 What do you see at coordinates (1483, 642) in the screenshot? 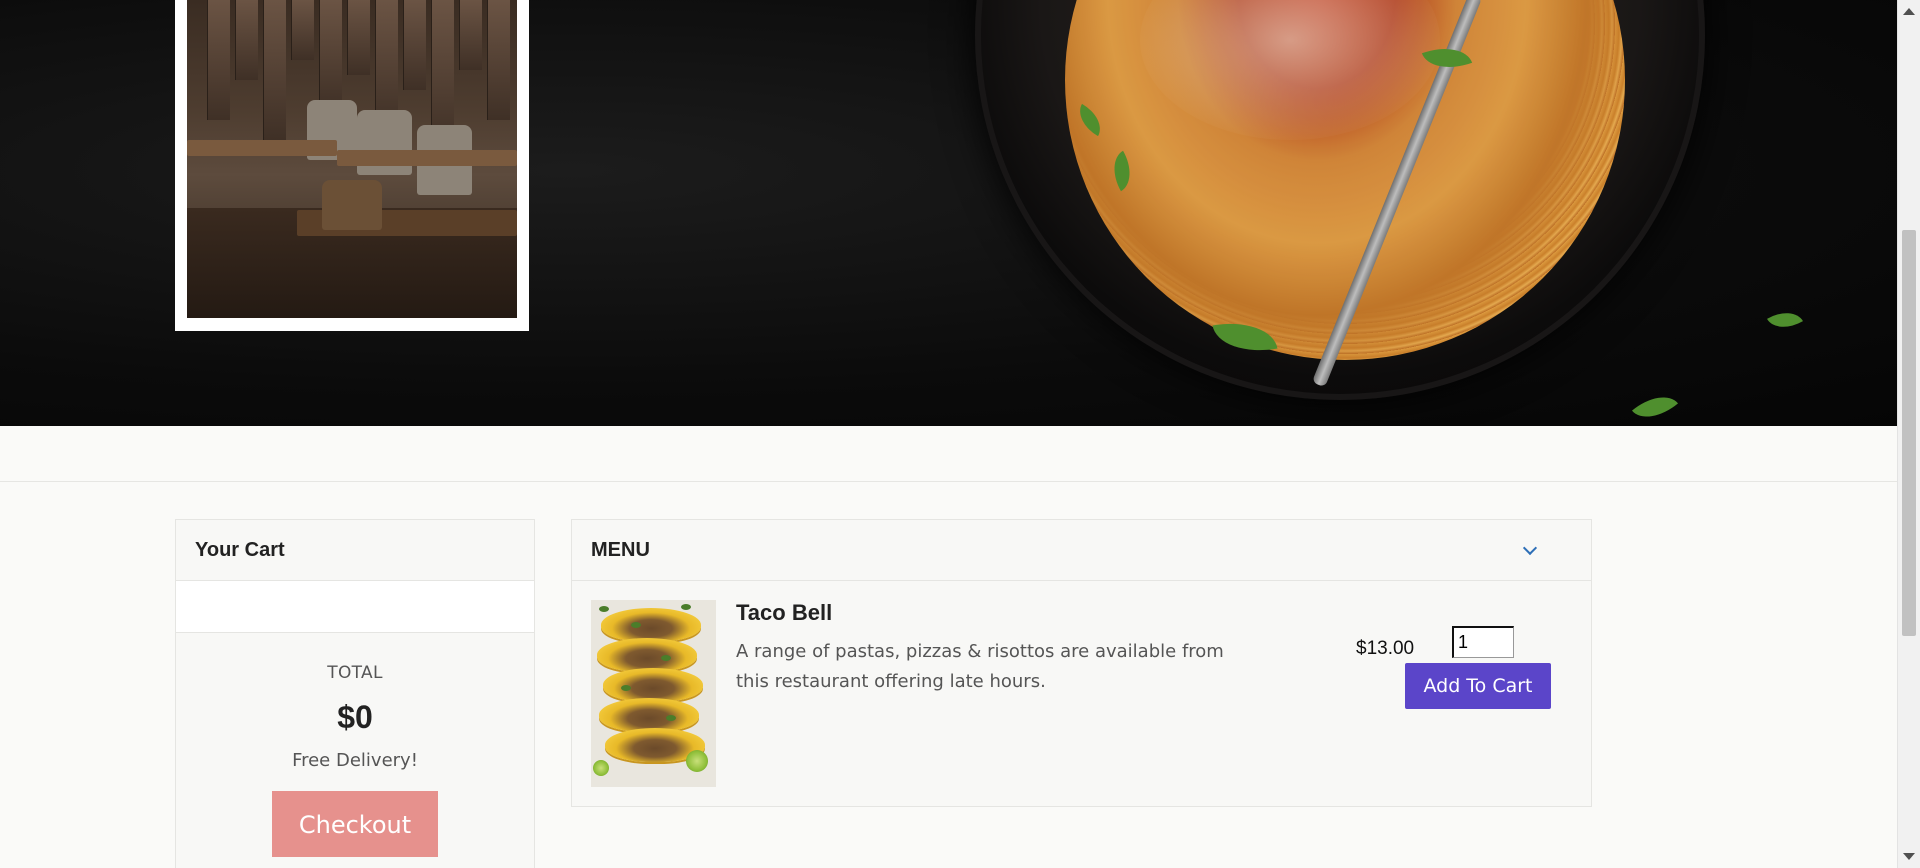
I see `quantity-input` at bounding box center [1483, 642].